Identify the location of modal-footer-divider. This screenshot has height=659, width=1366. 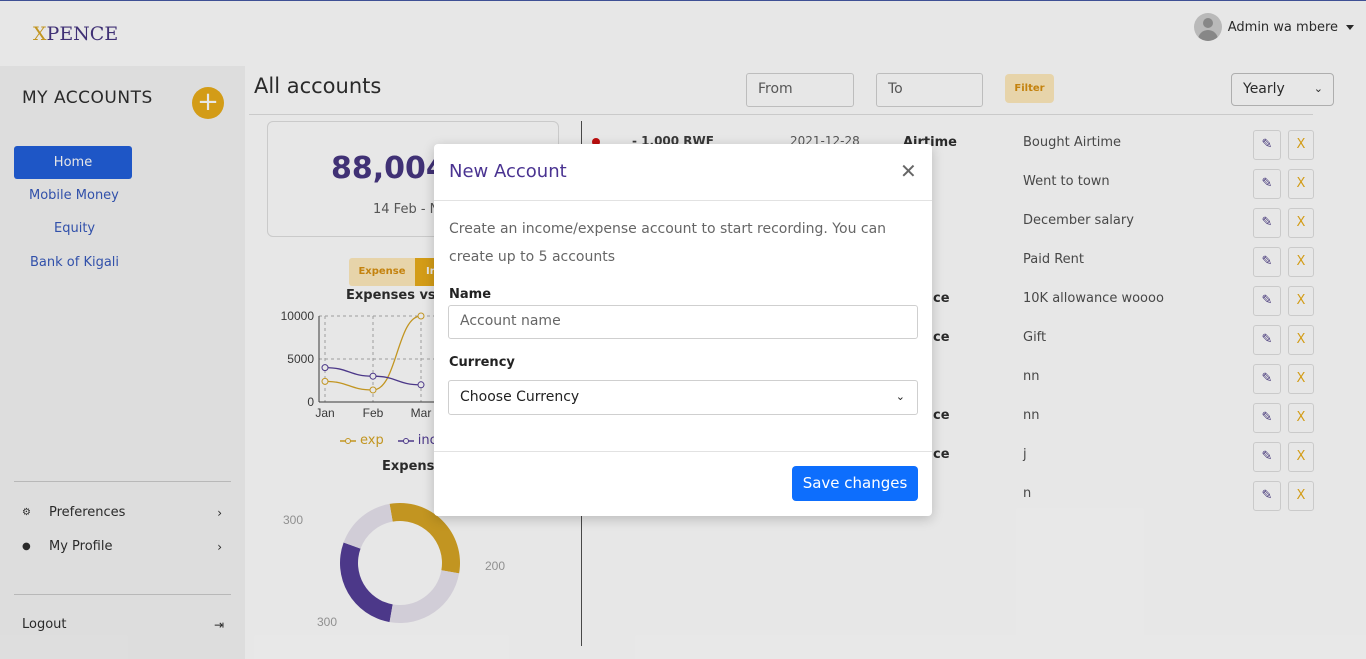
(683, 451).